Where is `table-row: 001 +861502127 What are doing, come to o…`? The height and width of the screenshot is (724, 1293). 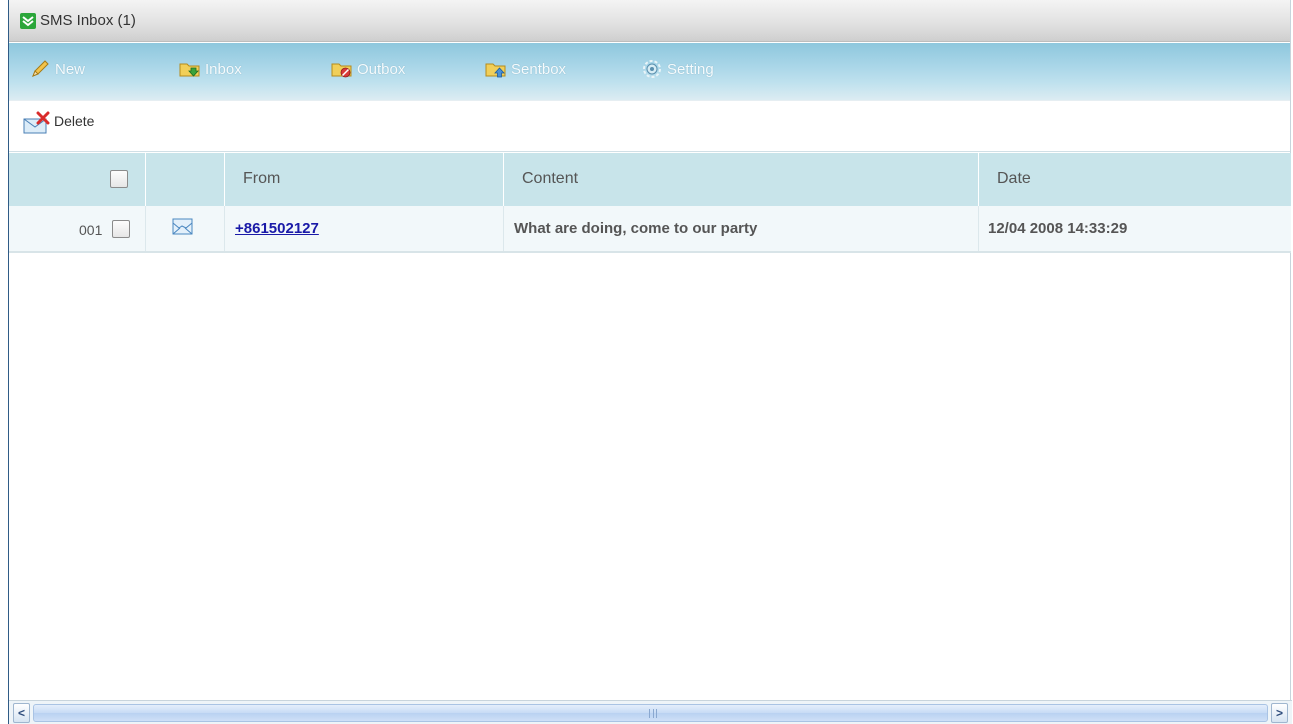
table-row: 001 +861502127 What are doing, come to o… is located at coordinates (650, 229).